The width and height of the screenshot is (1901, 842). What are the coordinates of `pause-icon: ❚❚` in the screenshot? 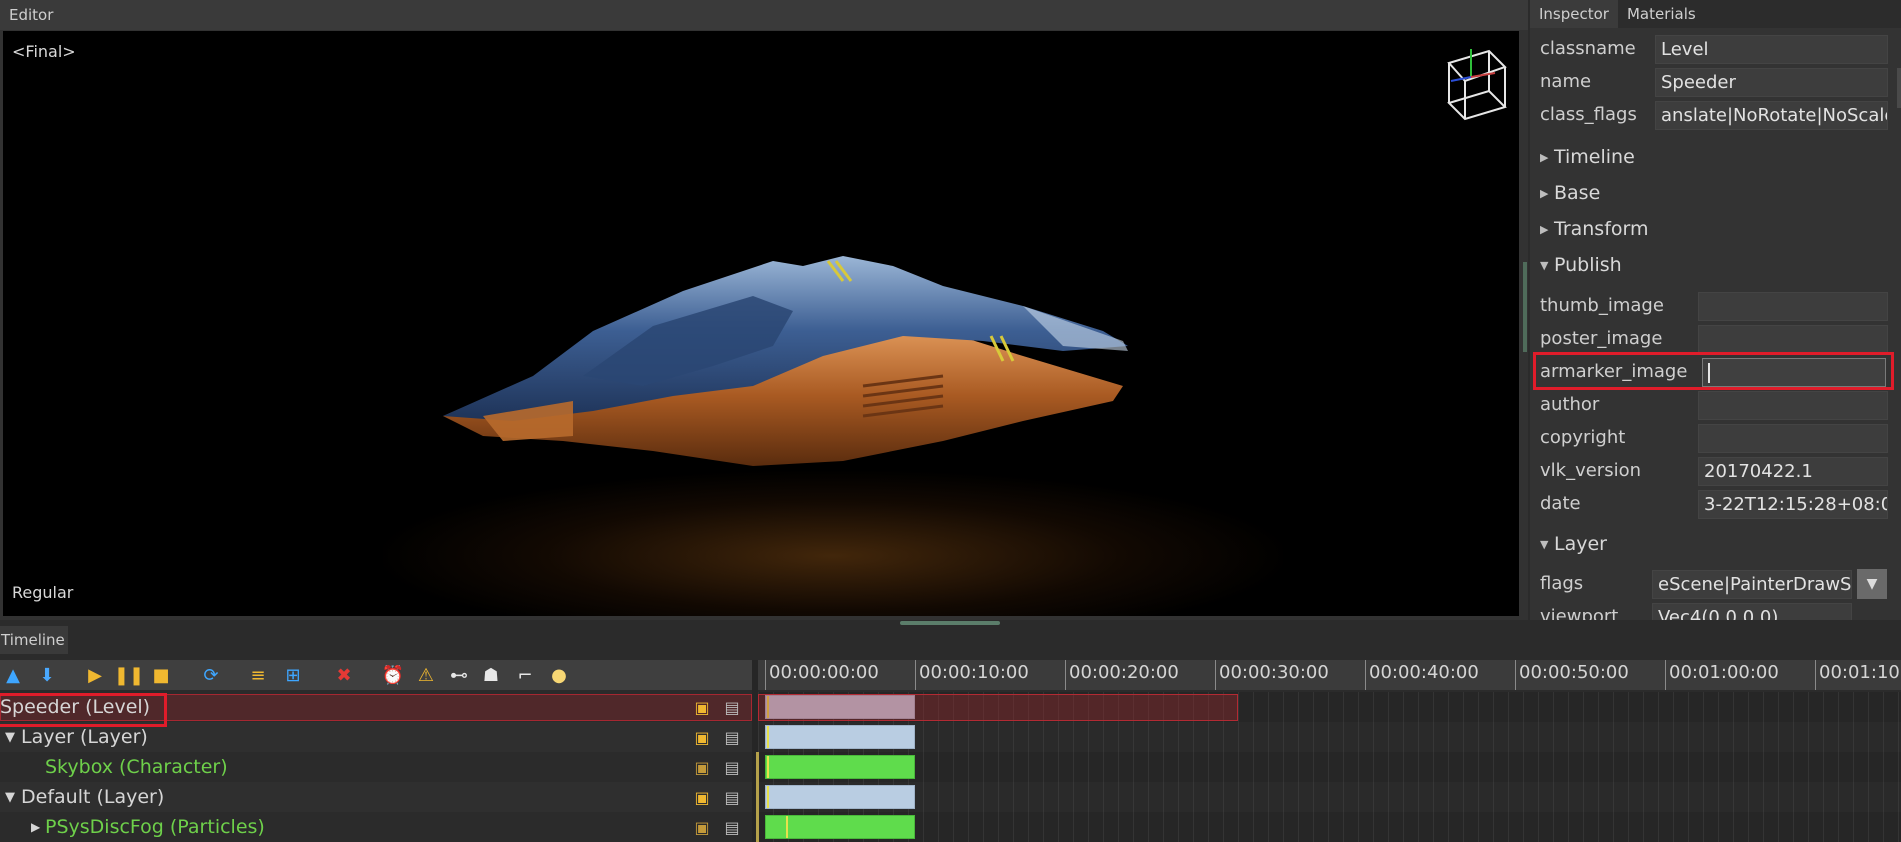 It's located at (129, 675).